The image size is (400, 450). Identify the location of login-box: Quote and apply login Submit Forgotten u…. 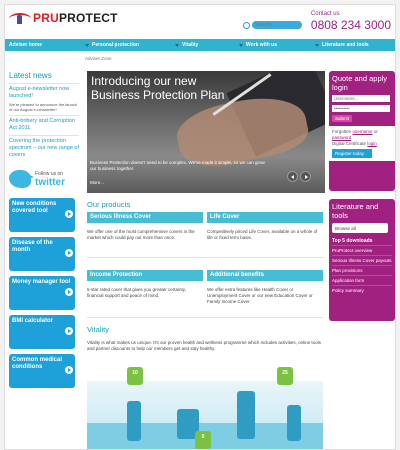
(362, 131).